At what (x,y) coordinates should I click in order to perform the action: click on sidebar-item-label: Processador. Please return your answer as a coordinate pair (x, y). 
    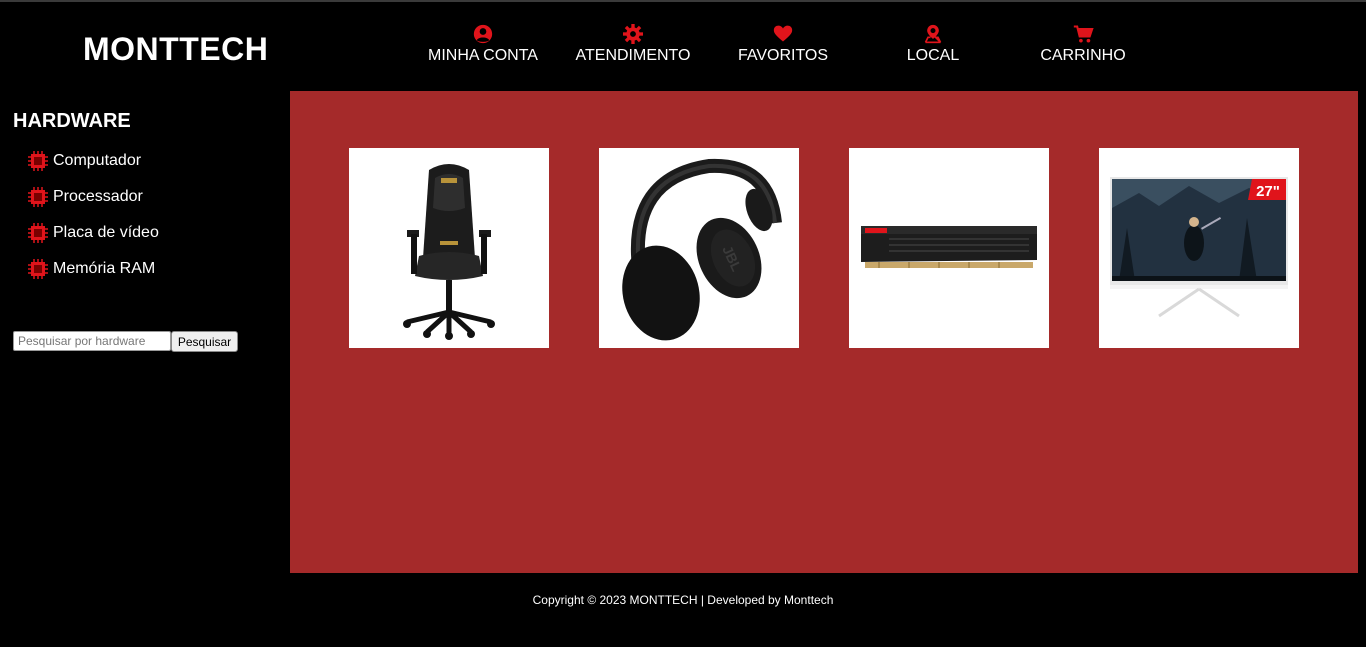
    Looking at the image, I should click on (98, 196).